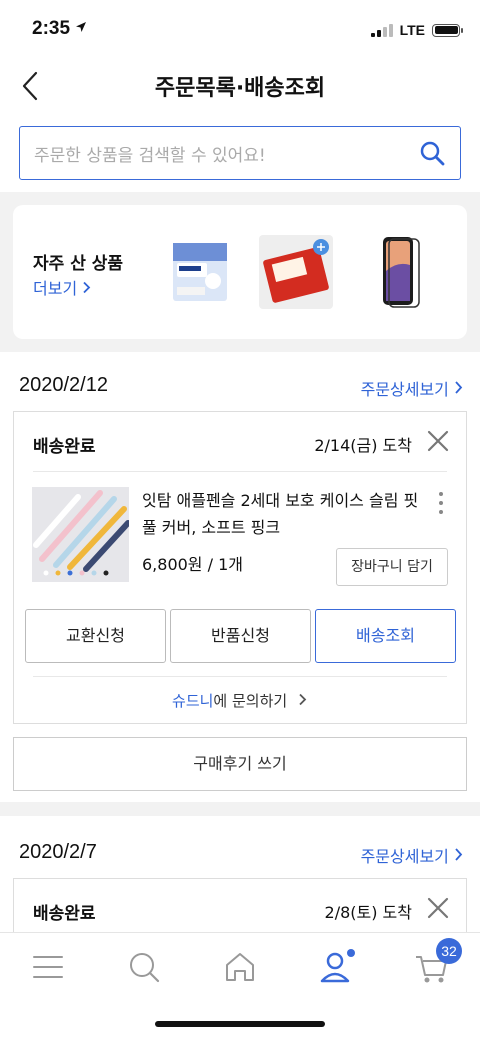 The height and width of the screenshot is (1039, 480). I want to click on battery-icon, so click(447, 30).